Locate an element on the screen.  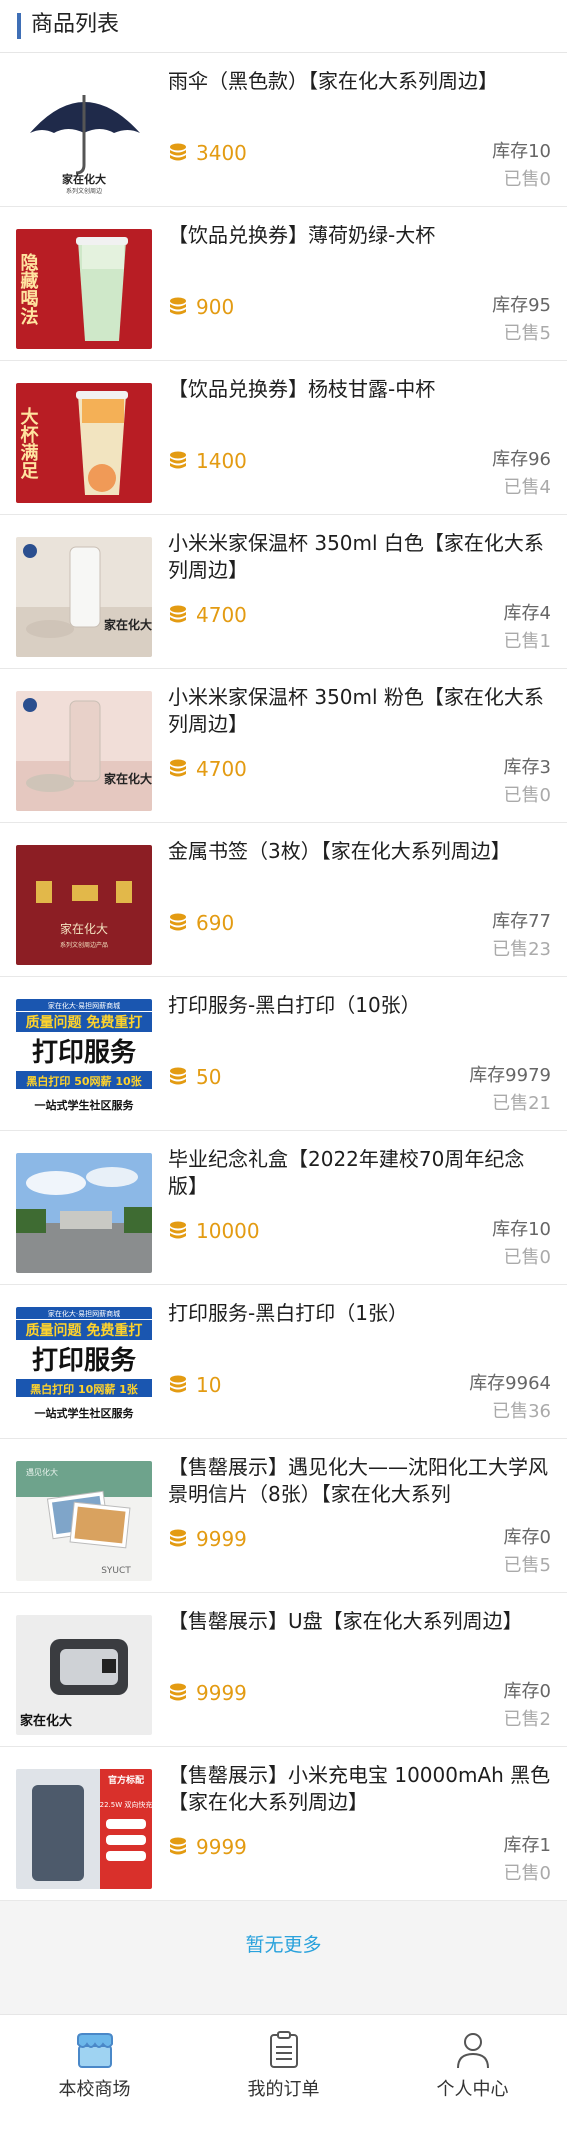
stock-count: 库存95 is located at coordinates (521, 304).